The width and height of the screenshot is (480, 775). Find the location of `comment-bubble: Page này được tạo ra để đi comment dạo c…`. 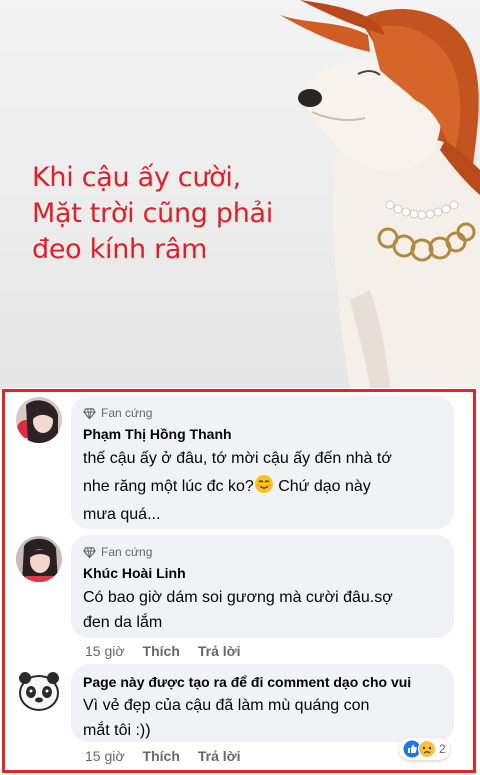

comment-bubble: Page này được tạo ra để đi comment dạo c… is located at coordinates (262, 703).